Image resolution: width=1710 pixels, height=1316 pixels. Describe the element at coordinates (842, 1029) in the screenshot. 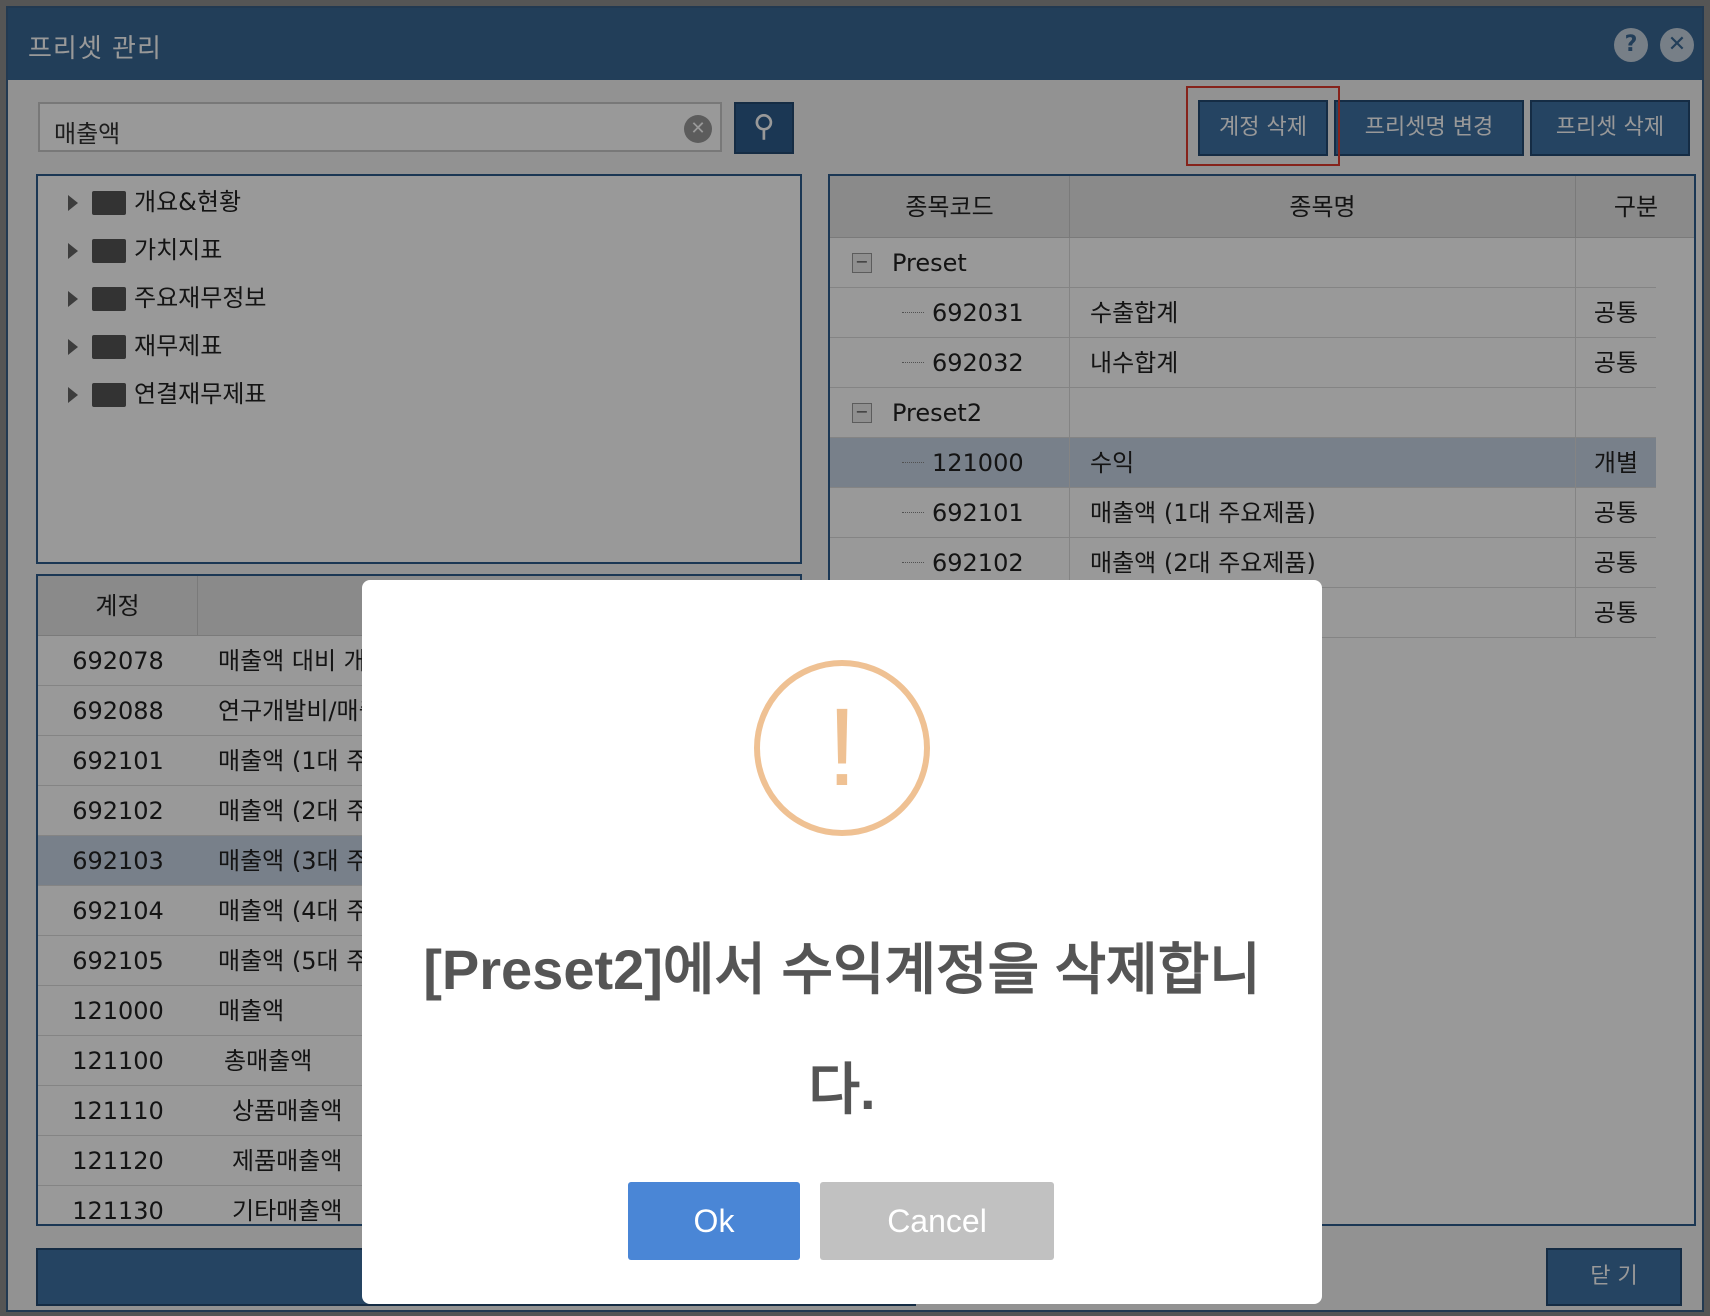

I see `dialog-message: [Preset2]에서 수익계정을 삭제합니다.` at that location.